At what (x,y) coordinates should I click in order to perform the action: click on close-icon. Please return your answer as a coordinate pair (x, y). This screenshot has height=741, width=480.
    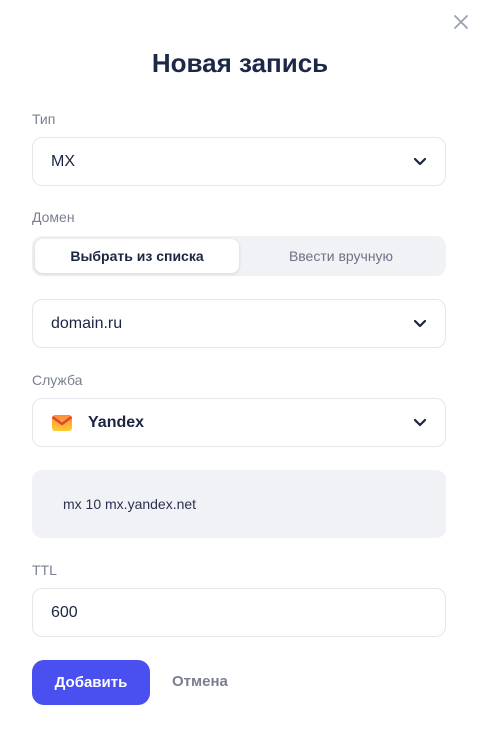
    Looking at the image, I should click on (461, 22).